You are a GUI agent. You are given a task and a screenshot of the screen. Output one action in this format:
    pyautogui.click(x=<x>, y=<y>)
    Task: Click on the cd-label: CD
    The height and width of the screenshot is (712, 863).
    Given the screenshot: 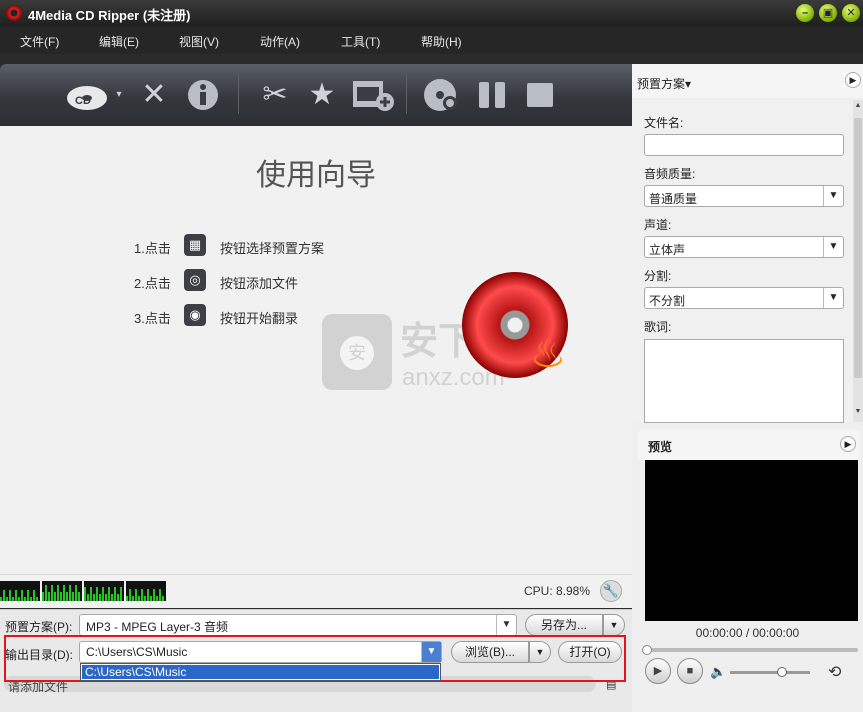 What is the action you would take?
    pyautogui.click(x=83, y=101)
    